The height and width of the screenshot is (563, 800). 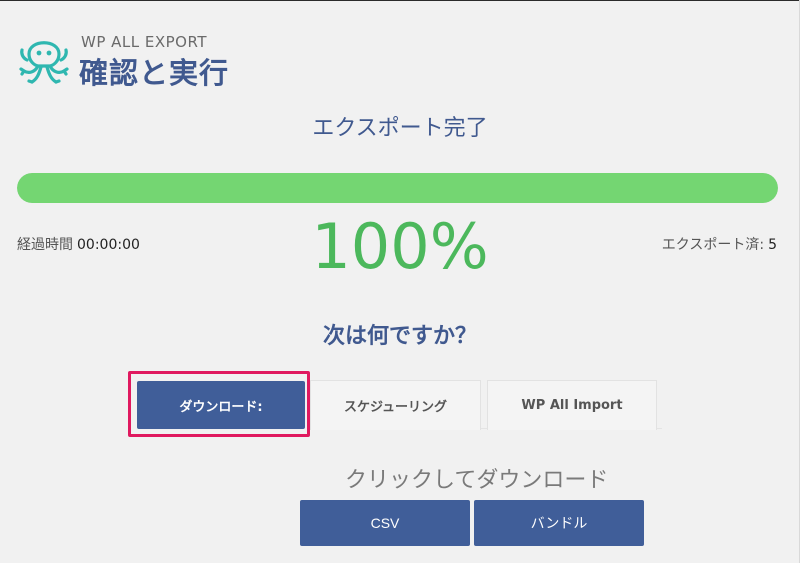 I want to click on progress-bar-fill, so click(x=397, y=188).